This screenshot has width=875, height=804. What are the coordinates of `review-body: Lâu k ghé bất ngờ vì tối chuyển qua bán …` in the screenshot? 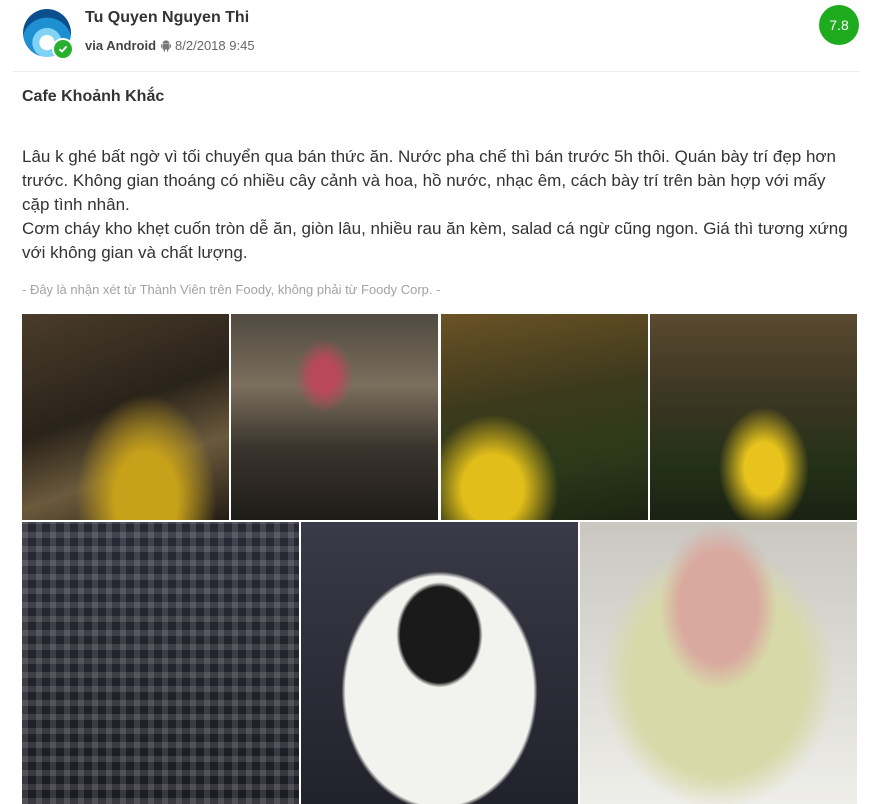 It's located at (437, 205).